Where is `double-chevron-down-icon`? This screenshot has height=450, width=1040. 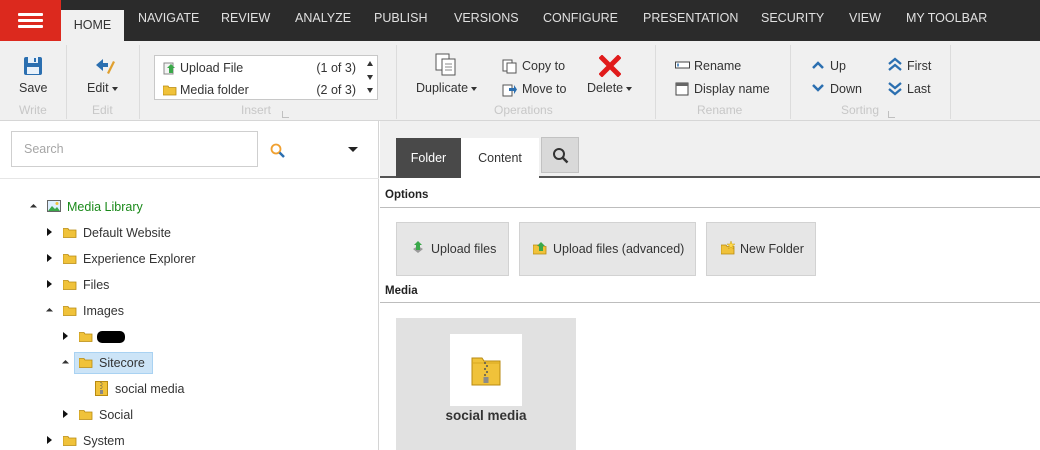 double-chevron-down-icon is located at coordinates (895, 89).